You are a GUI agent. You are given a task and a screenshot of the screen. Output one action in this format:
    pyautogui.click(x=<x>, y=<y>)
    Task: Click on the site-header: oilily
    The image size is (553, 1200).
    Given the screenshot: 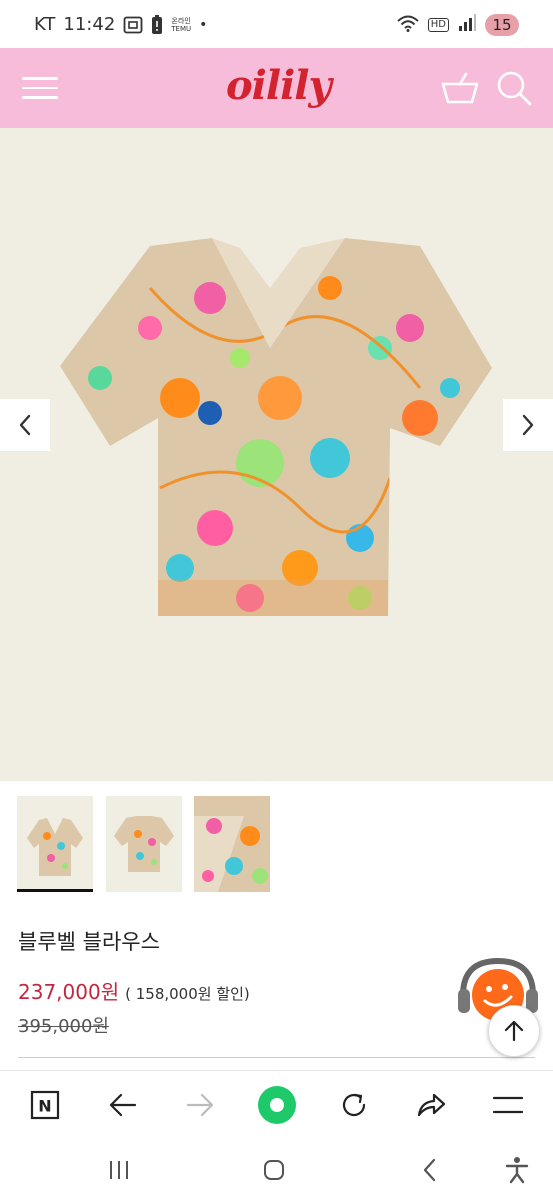 What is the action you would take?
    pyautogui.click(x=276, y=88)
    